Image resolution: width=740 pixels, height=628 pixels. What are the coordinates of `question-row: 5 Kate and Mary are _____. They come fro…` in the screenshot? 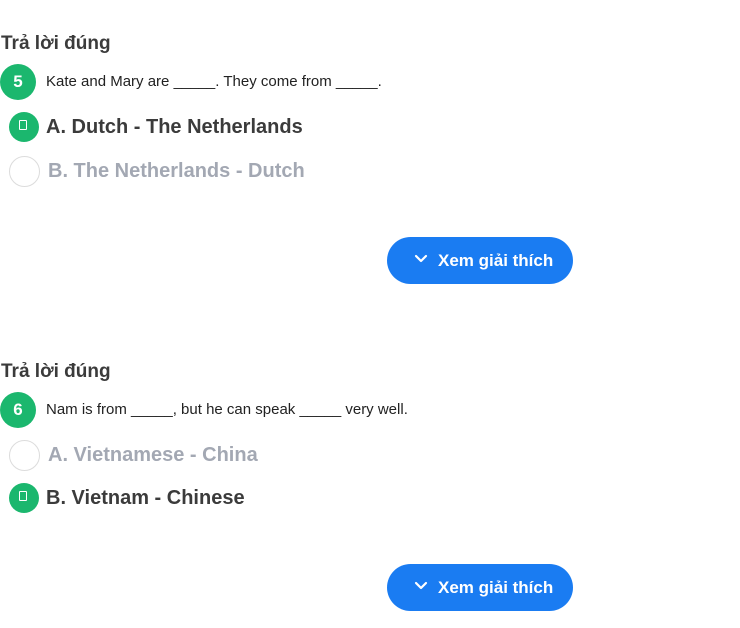 It's located at (350, 82).